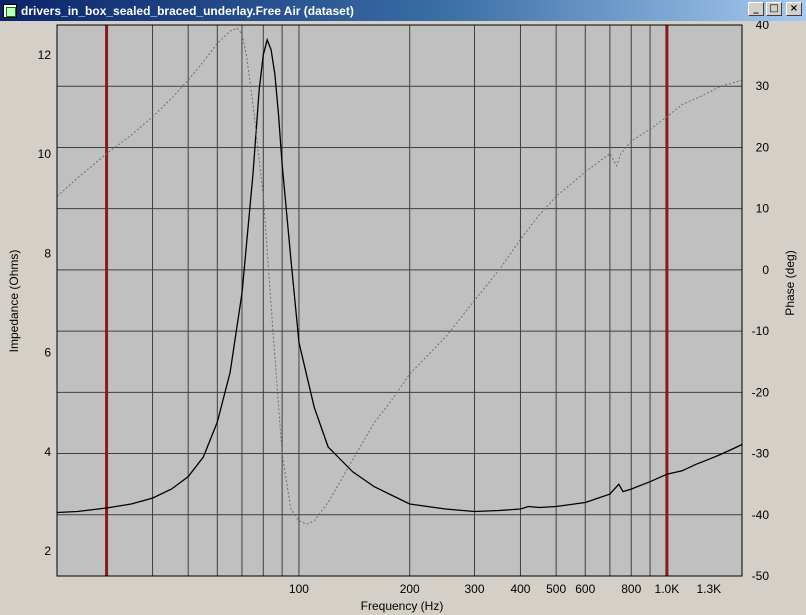  What do you see at coordinates (585, 589) in the screenshot?
I see `x-tick-label: 600` at bounding box center [585, 589].